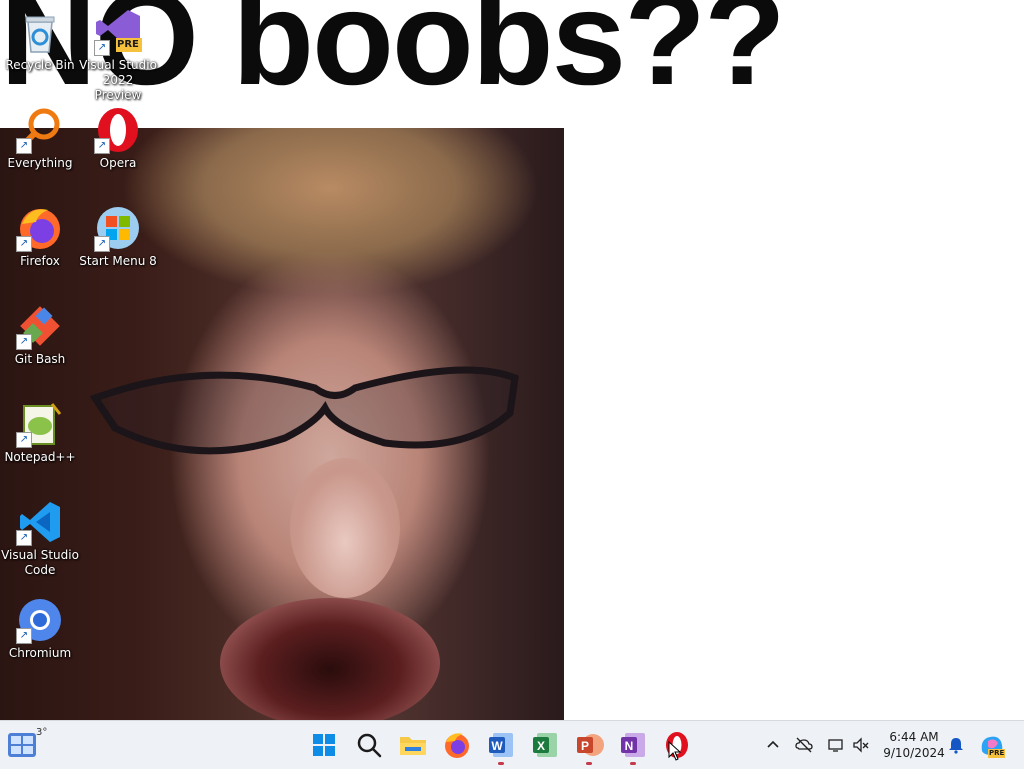  Describe the element at coordinates (541, 746) in the screenshot. I see `excel-letter: X` at that location.